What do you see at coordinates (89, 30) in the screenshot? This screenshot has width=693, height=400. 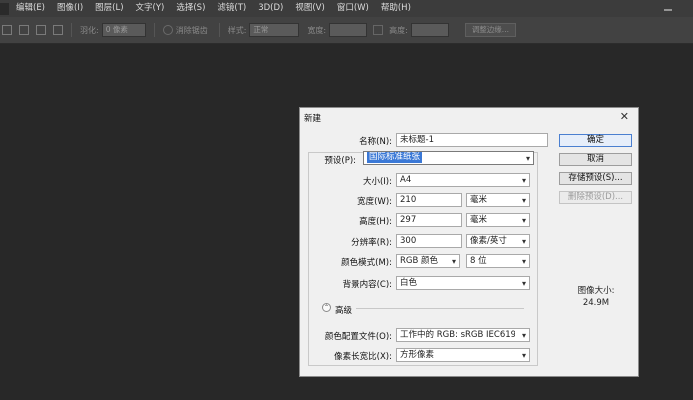 I see `feather-label: 羽化:` at bounding box center [89, 30].